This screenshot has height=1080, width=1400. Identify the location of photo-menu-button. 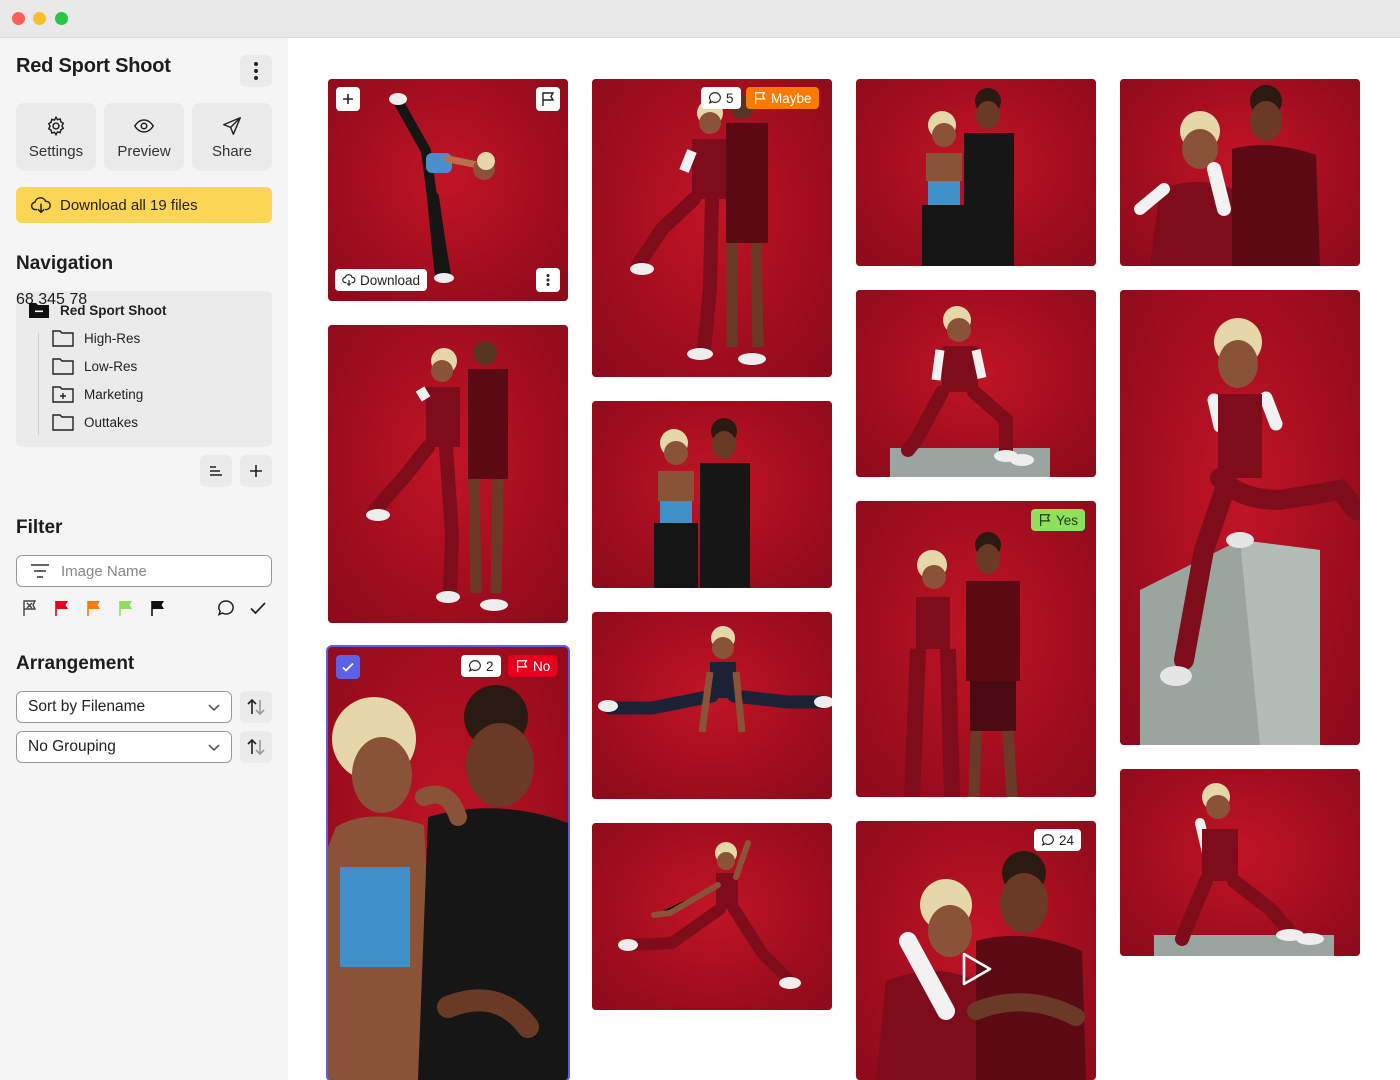
(548, 280).